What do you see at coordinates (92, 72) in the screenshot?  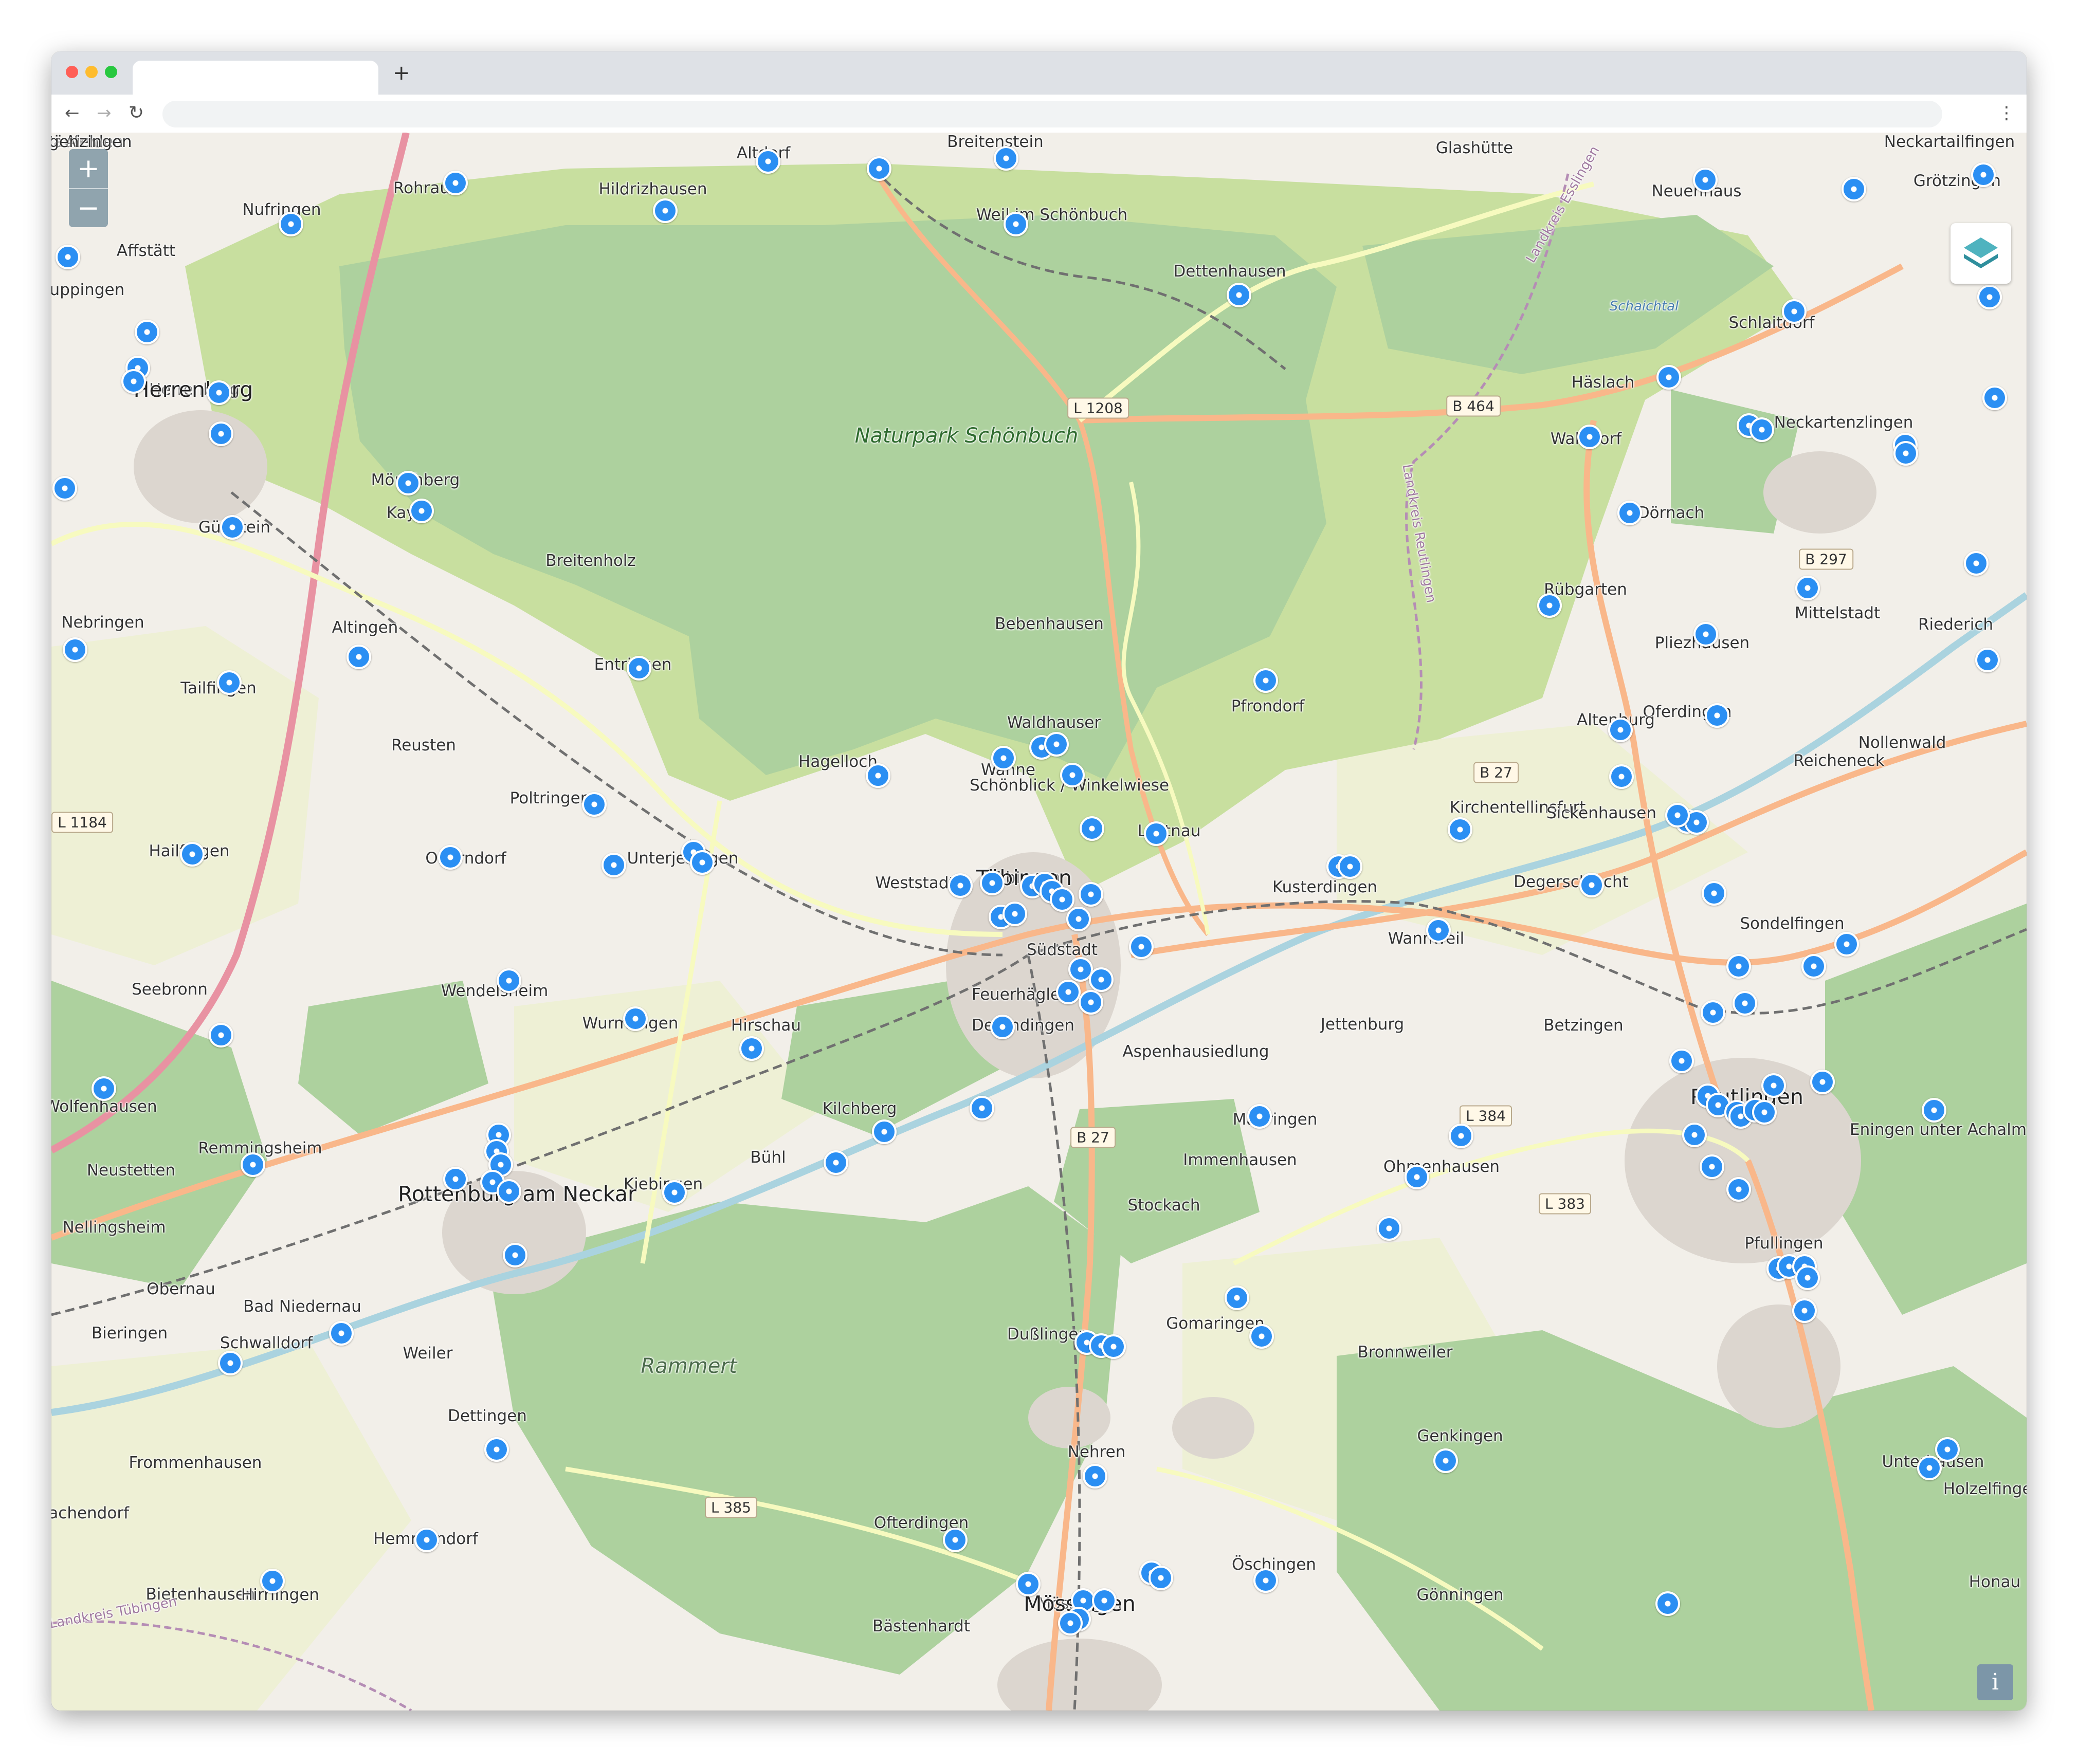 I see `minimize-window-button` at bounding box center [92, 72].